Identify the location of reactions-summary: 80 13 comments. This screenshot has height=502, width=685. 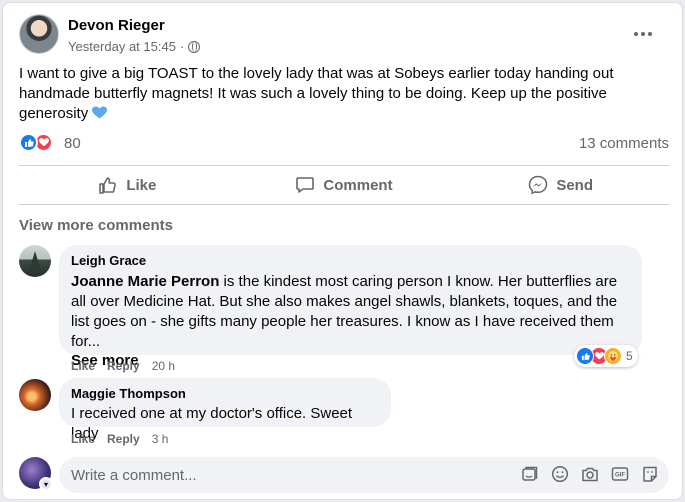
(344, 144).